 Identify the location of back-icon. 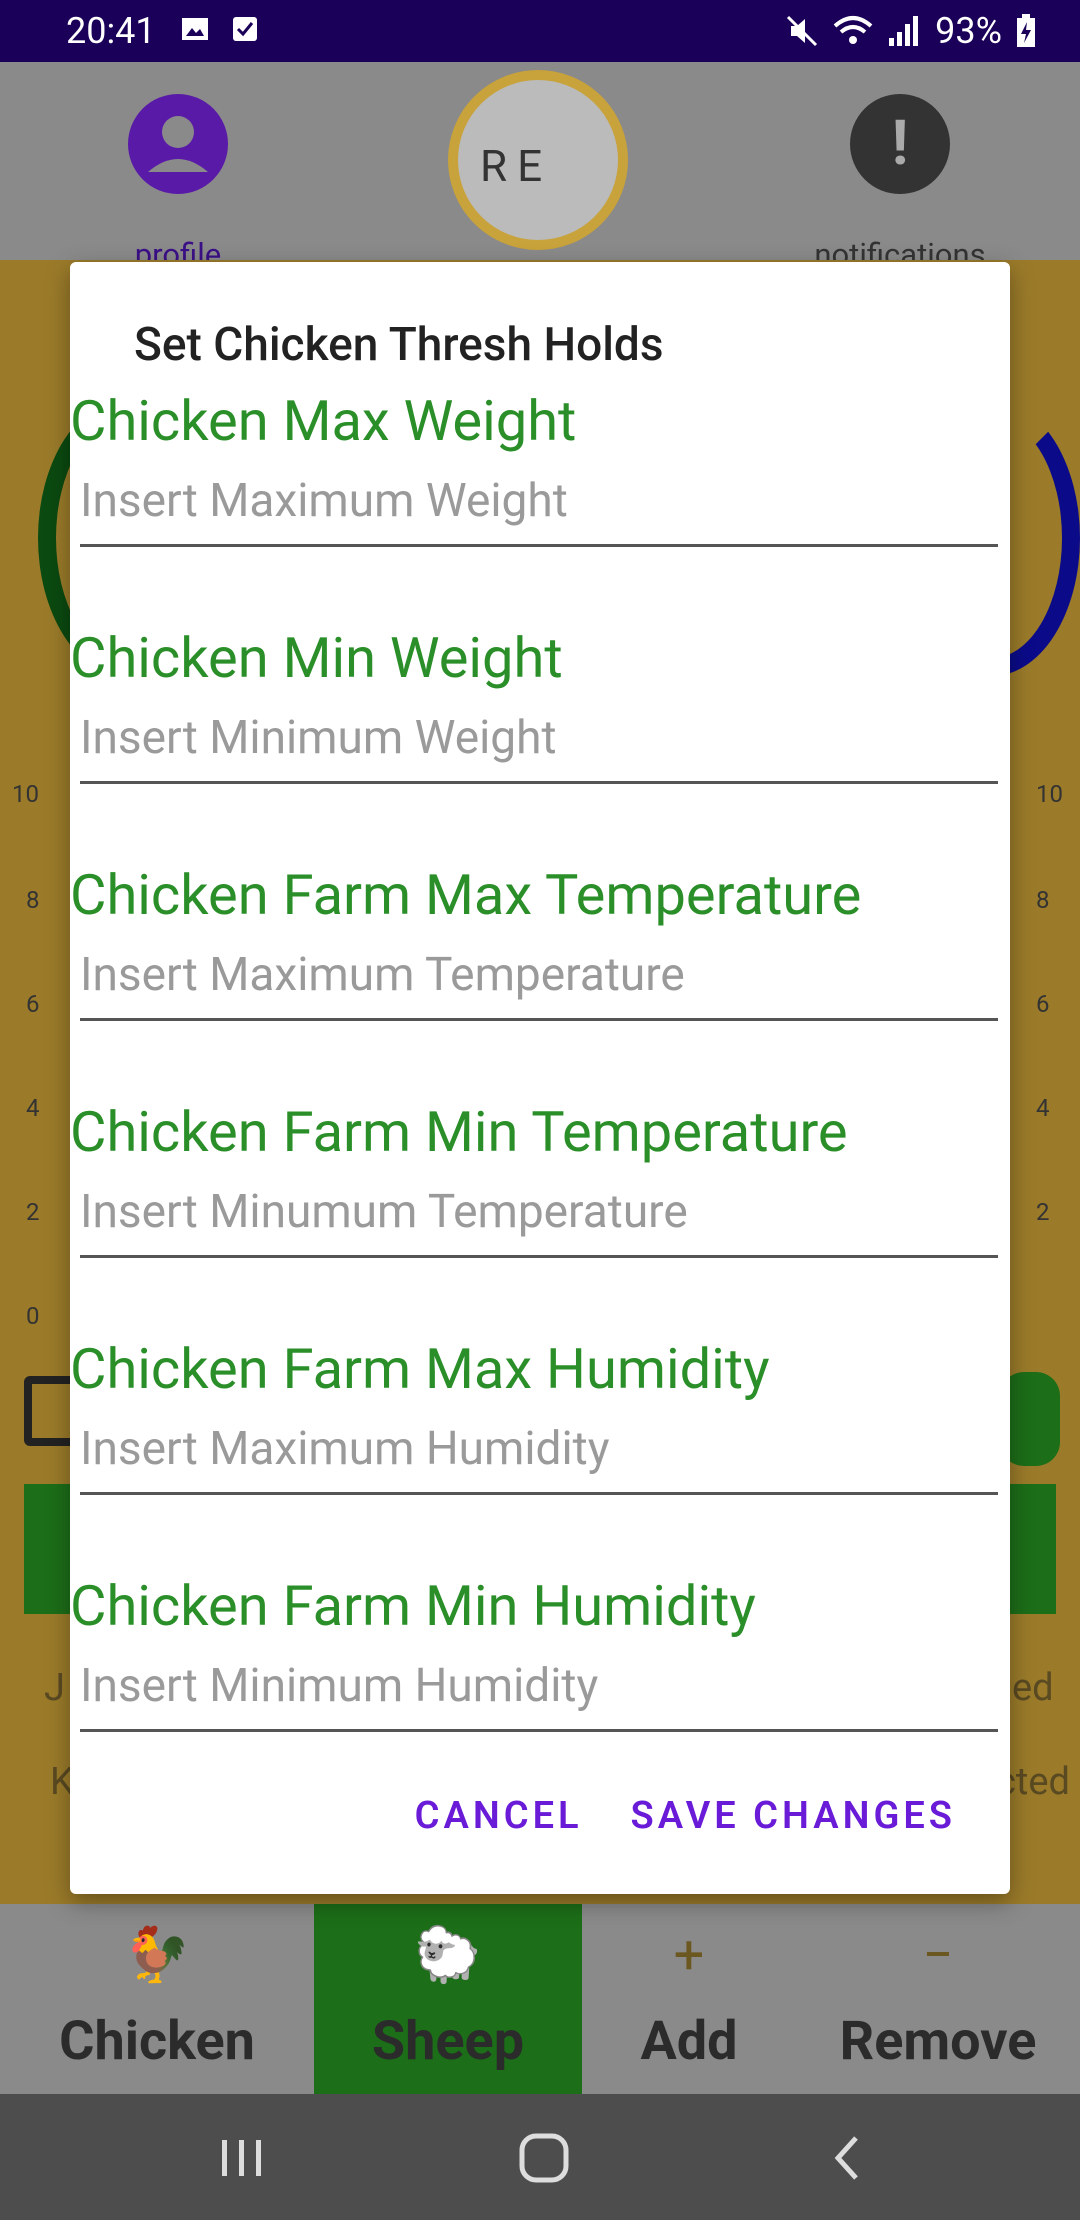
(848, 2158).